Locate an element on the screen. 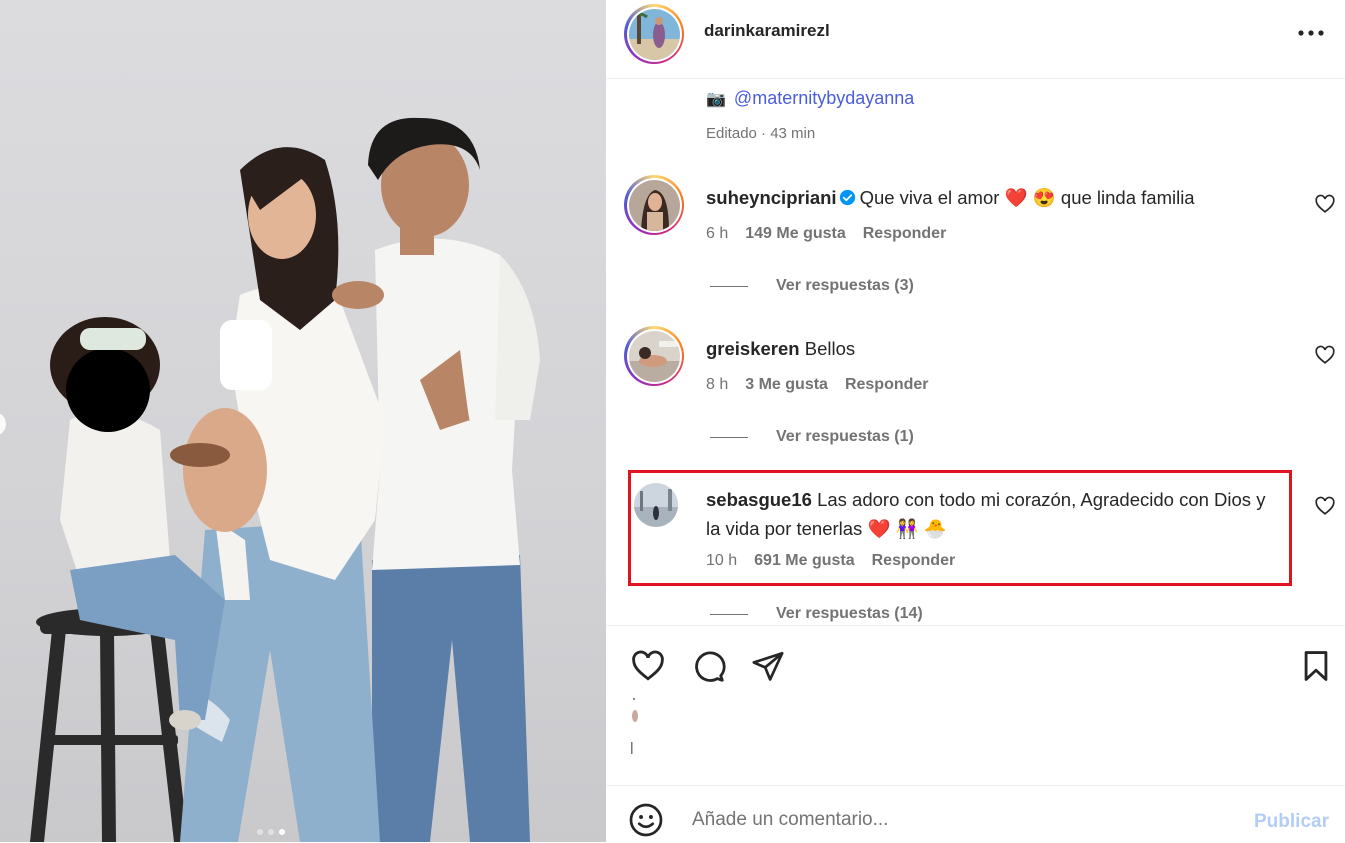  camera-icon: 📷 is located at coordinates (716, 99).